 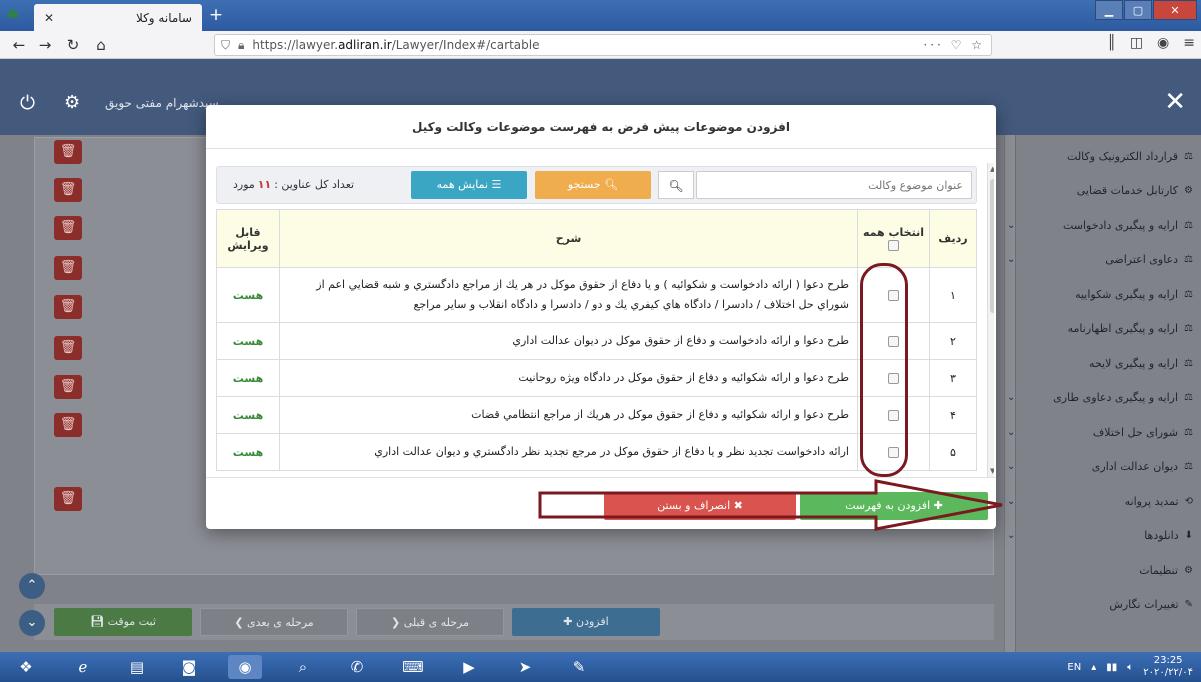 I want to click on sidebar-item: ⚖ ارایه و پیگیری اظهارنامه, so click(x=1104, y=329).